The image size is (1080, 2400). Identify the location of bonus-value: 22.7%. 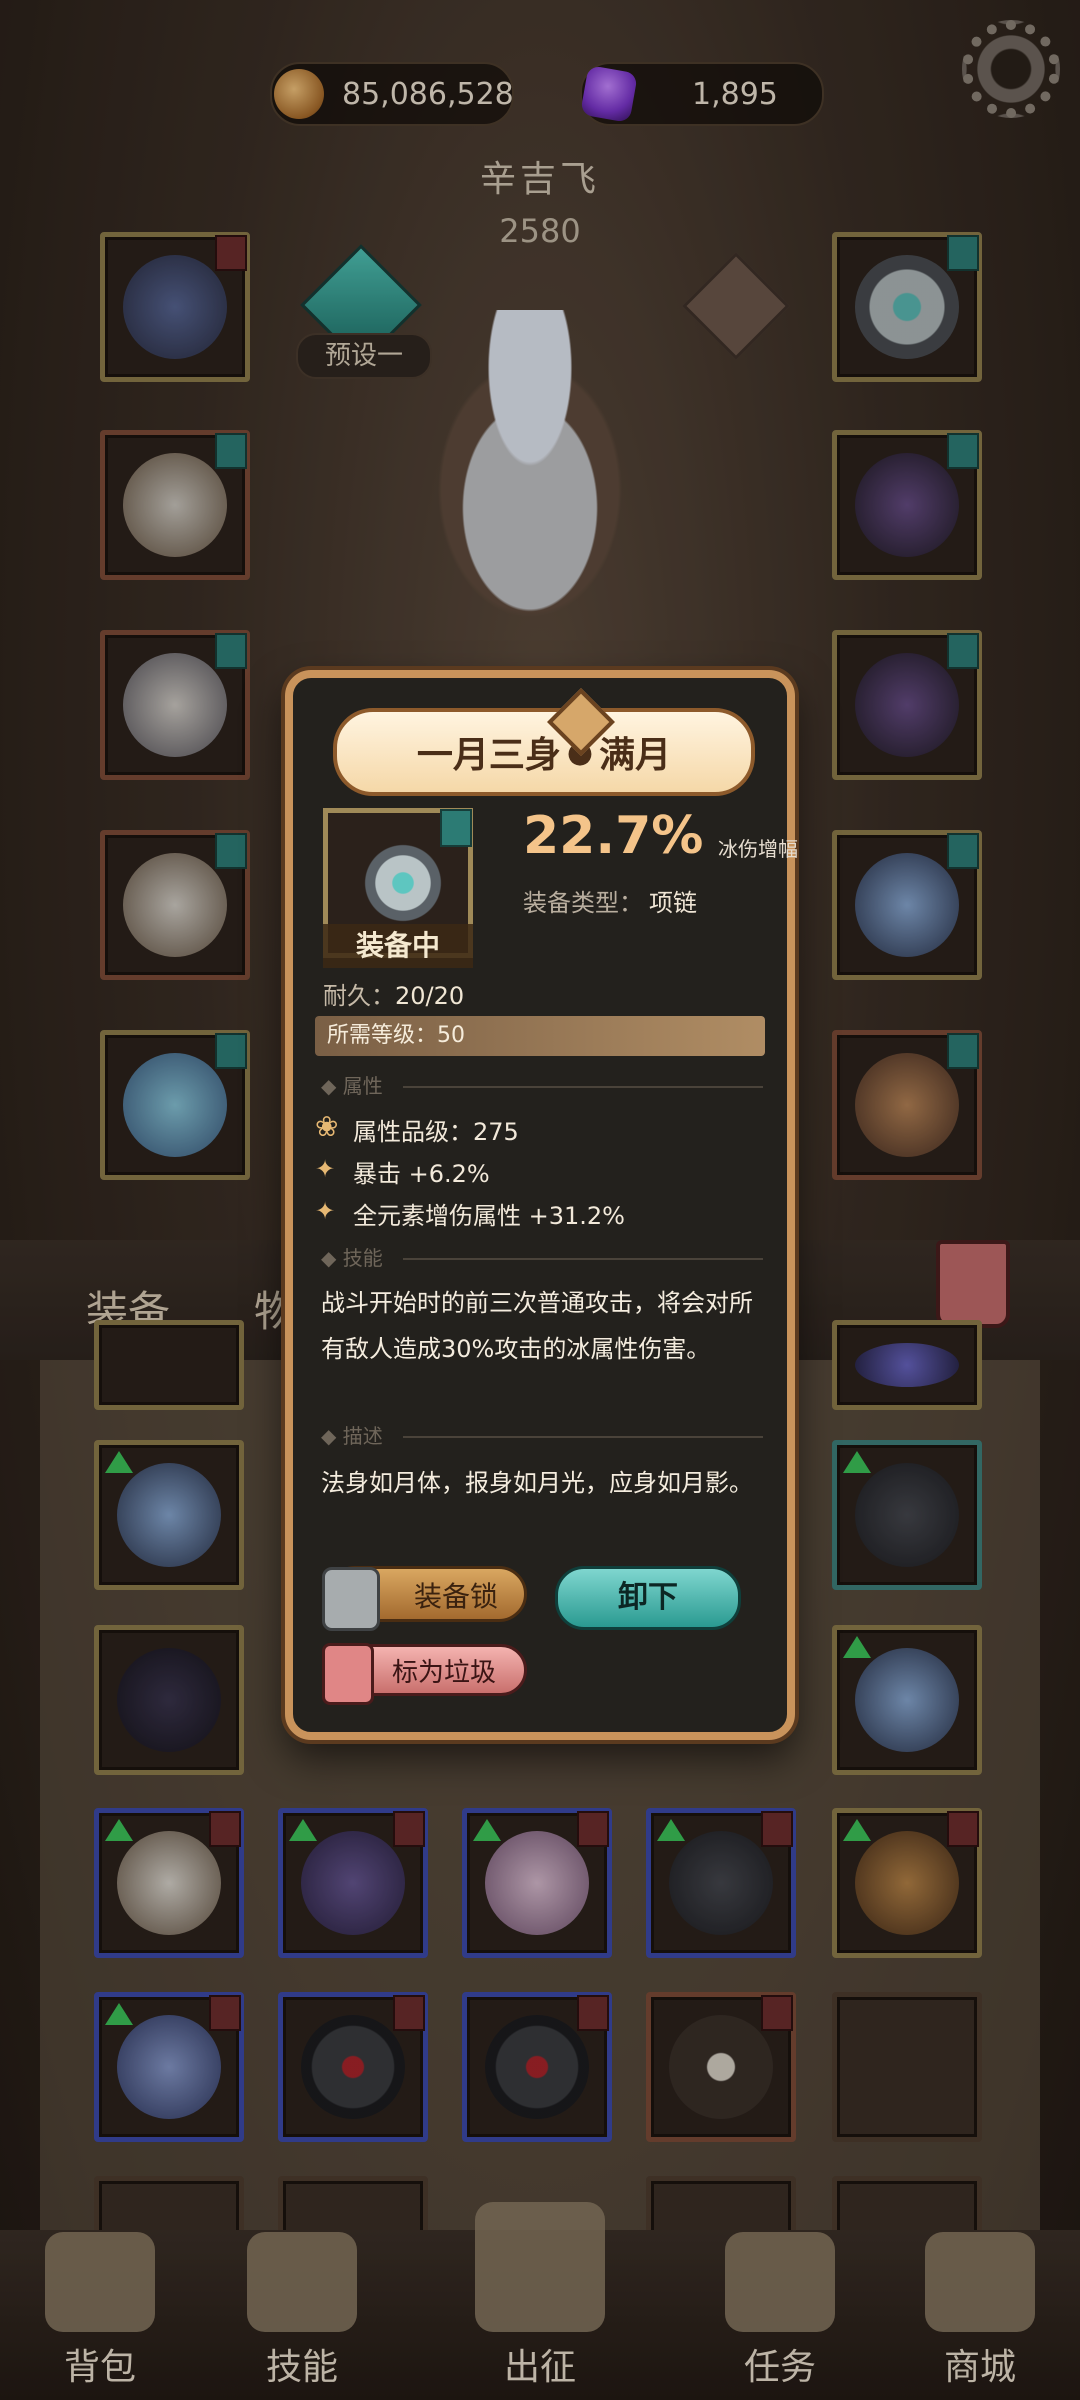
(613, 836).